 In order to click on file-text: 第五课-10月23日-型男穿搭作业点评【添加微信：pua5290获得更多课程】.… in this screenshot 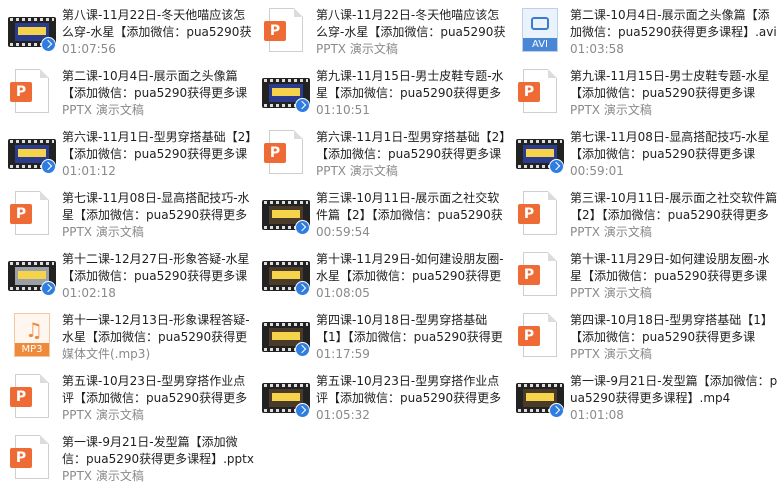, I will do `click(158, 398)`.